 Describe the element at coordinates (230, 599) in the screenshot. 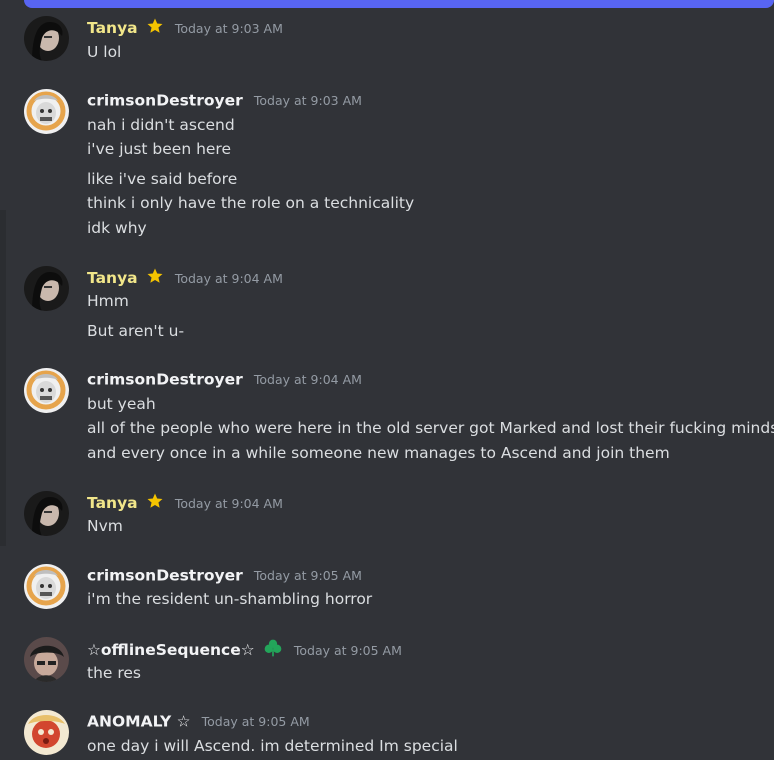

I see `message-text: i'm the resident un-shambling horror` at that location.